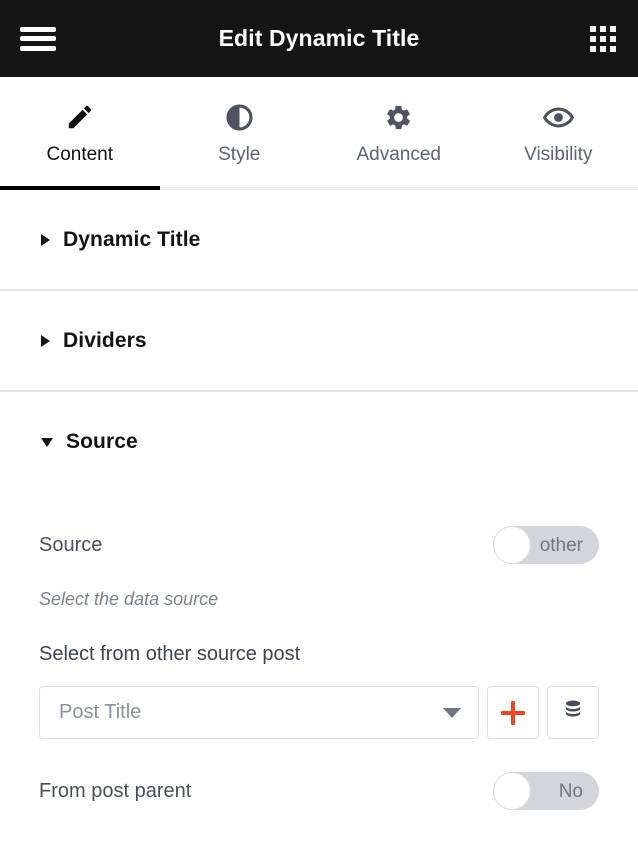 The image size is (638, 848). I want to click on tab-content: Content, so click(80, 133).